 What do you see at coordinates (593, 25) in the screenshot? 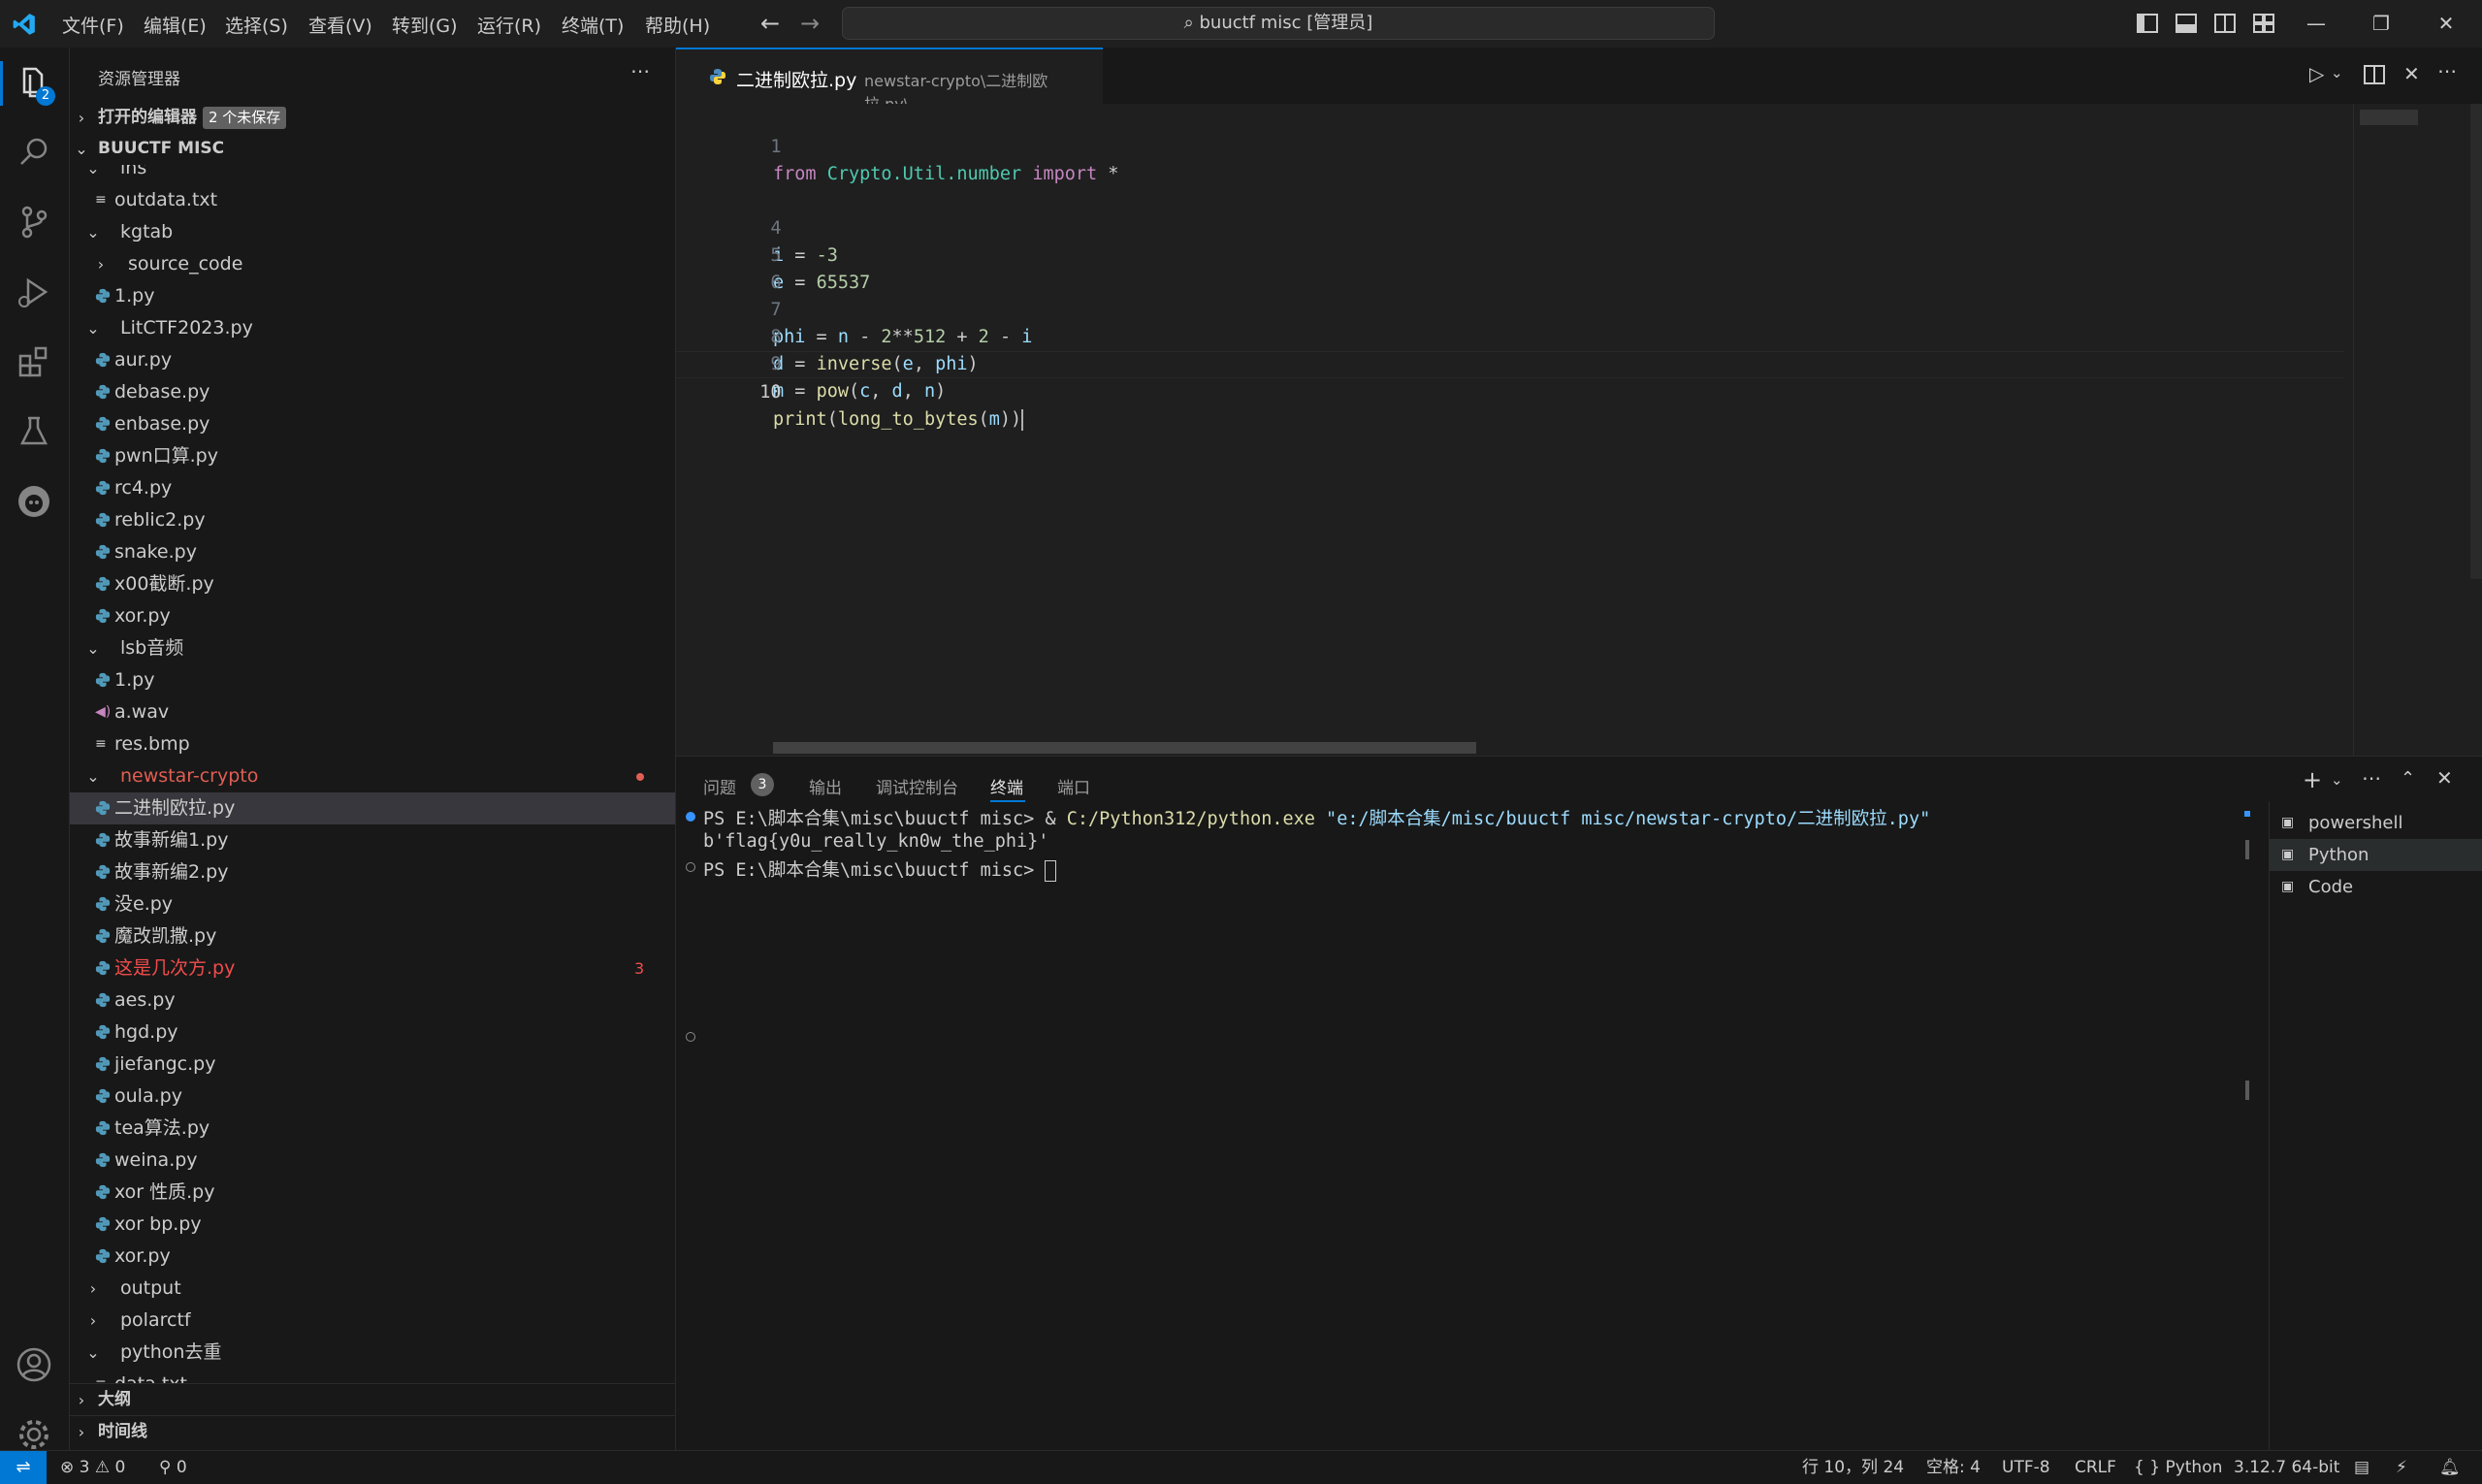
I see `menu-terminal: 终端(T)` at bounding box center [593, 25].